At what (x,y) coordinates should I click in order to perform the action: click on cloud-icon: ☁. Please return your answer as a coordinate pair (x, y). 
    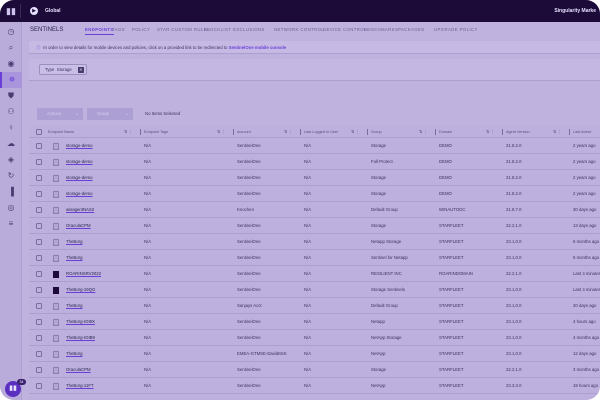
    Looking at the image, I should click on (11, 144).